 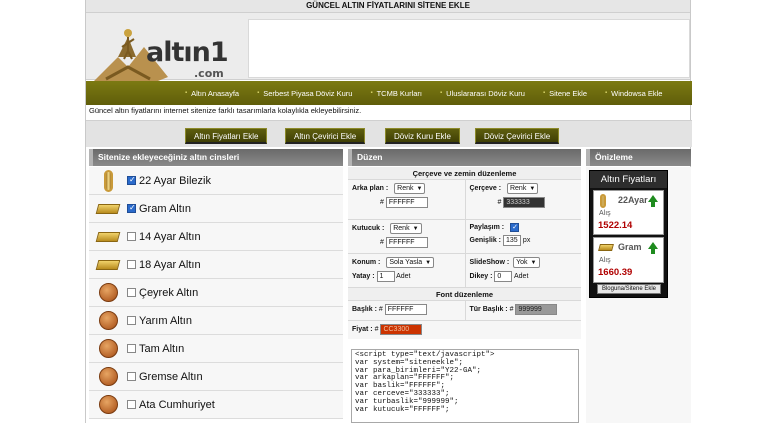 I want to click on arka-plan-color-input: FFFFFF, so click(x=406, y=202).